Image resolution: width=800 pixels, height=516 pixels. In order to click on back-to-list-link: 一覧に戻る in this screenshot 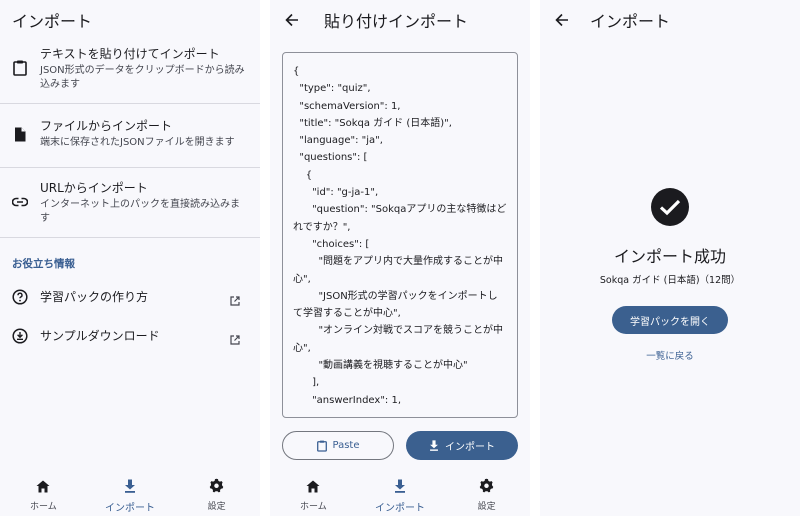, I will do `click(670, 355)`.